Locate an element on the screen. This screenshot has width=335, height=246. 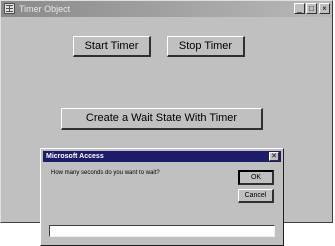
dialog-title: Microsoft Access is located at coordinates (75, 156).